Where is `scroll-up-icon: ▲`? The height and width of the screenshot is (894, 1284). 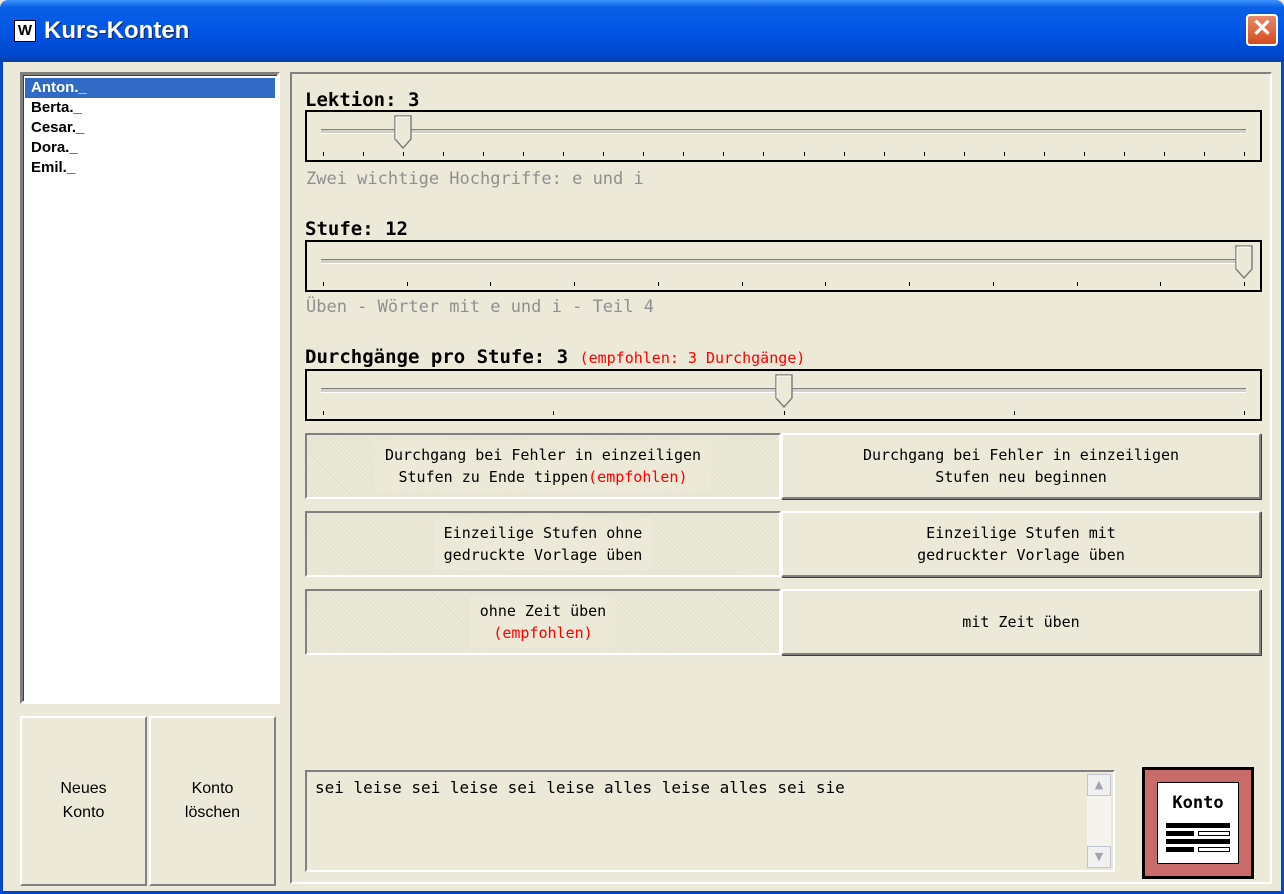 scroll-up-icon: ▲ is located at coordinates (1099, 785).